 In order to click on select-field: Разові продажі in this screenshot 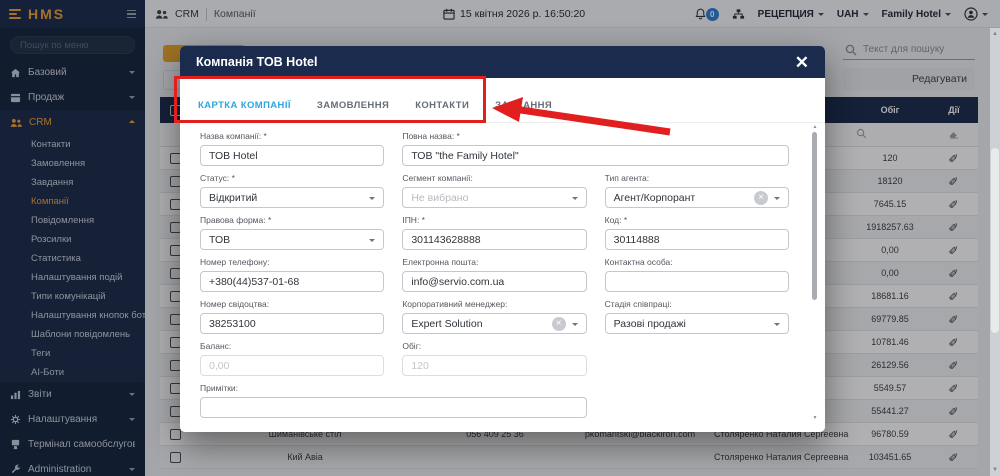, I will do `click(696, 323)`.